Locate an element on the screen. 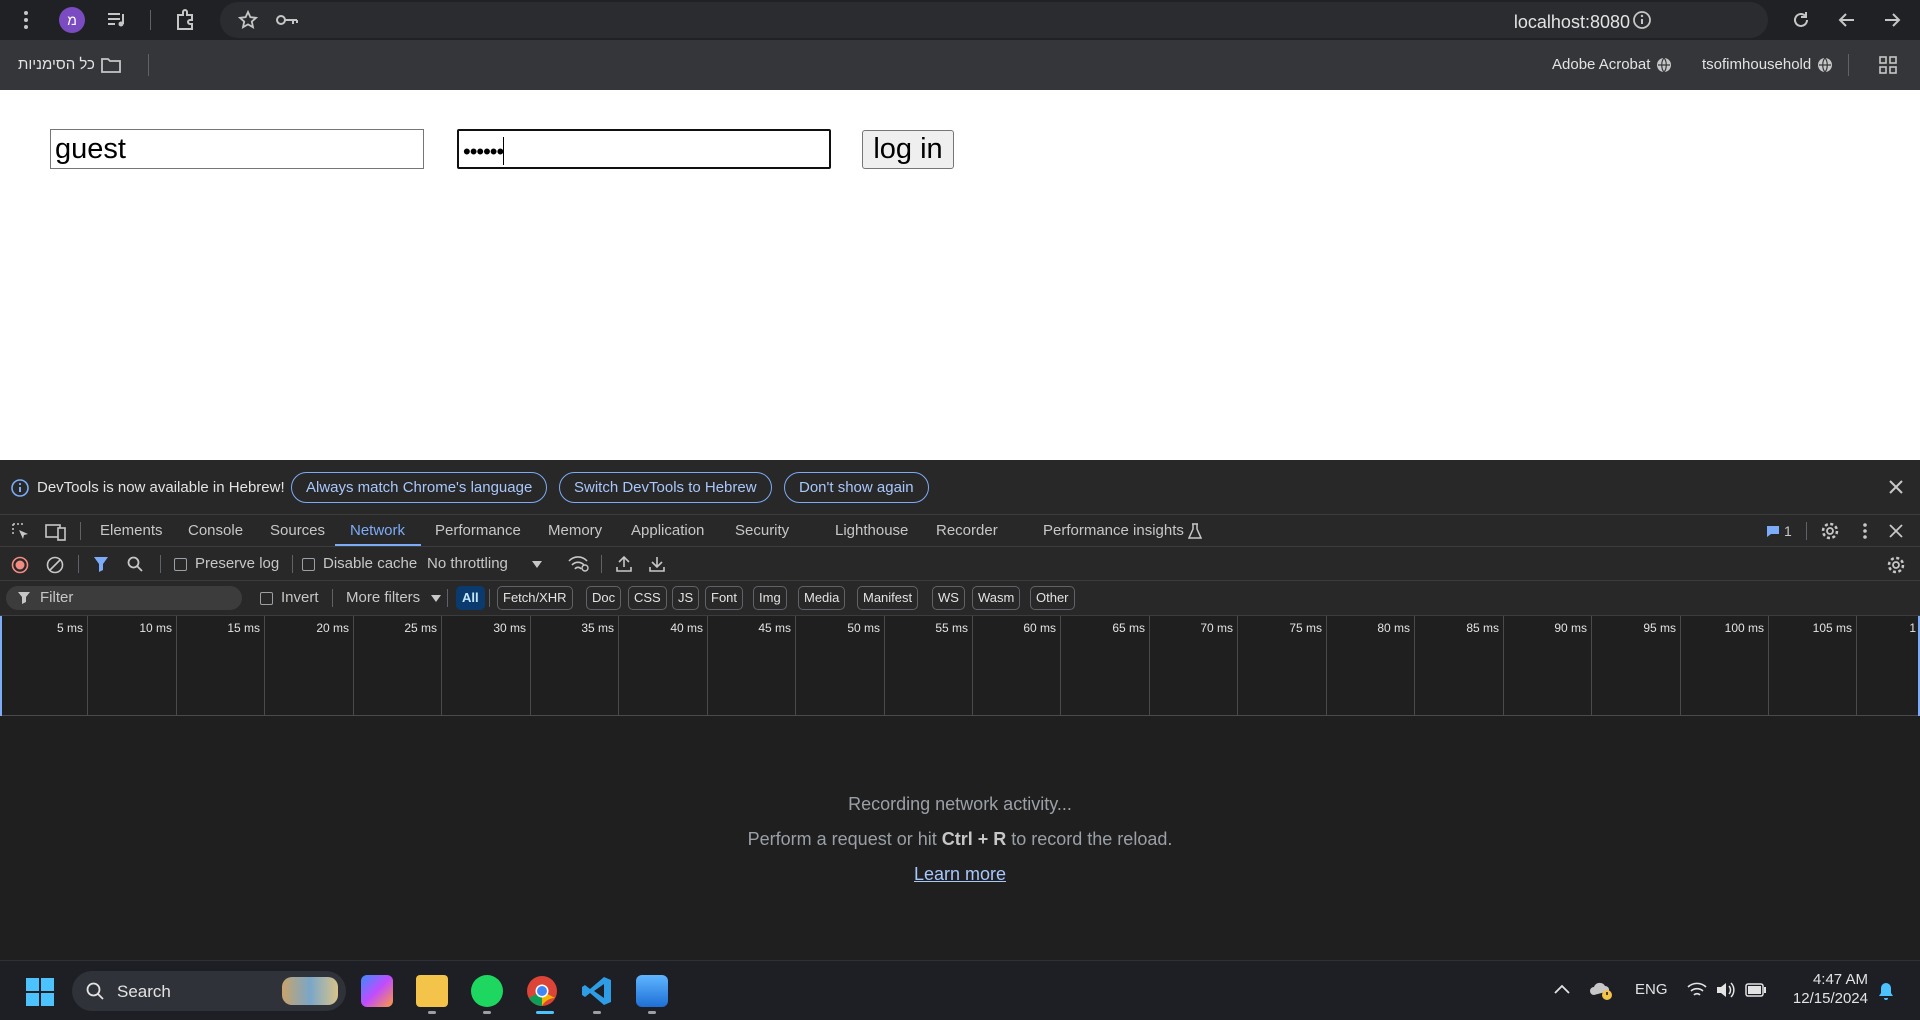 Image resolution: width=1920 pixels, height=1020 pixels. photos-icon is located at coordinates (652, 991).